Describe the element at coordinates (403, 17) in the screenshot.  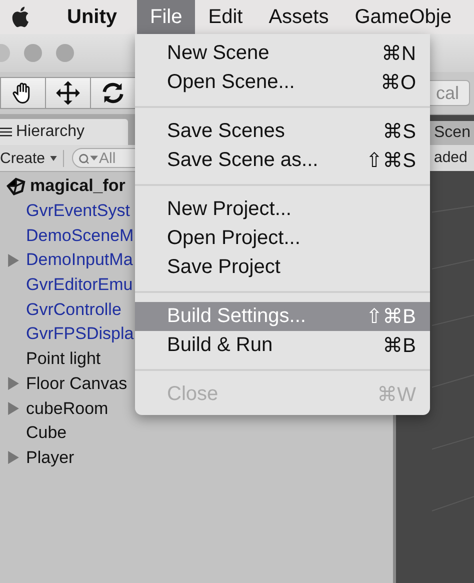
I see `menu-bar-item: GameObje` at that location.